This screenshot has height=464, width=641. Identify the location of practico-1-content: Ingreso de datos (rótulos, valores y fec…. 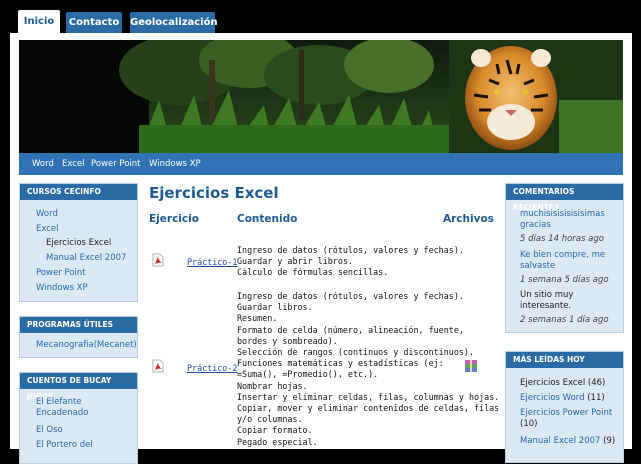
(350, 261).